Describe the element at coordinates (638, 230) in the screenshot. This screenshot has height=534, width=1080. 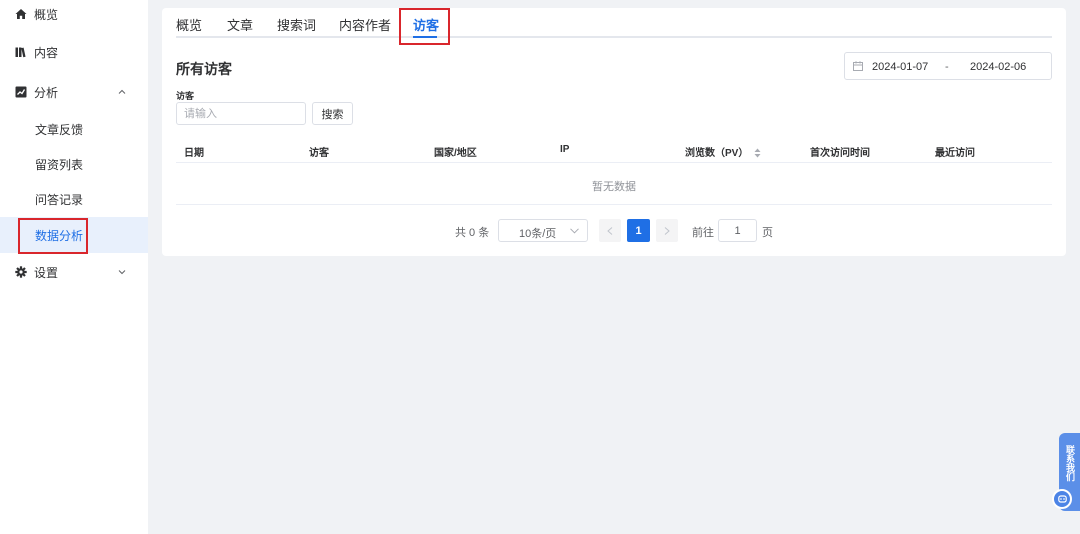
I see `page-number-current: 1` at that location.